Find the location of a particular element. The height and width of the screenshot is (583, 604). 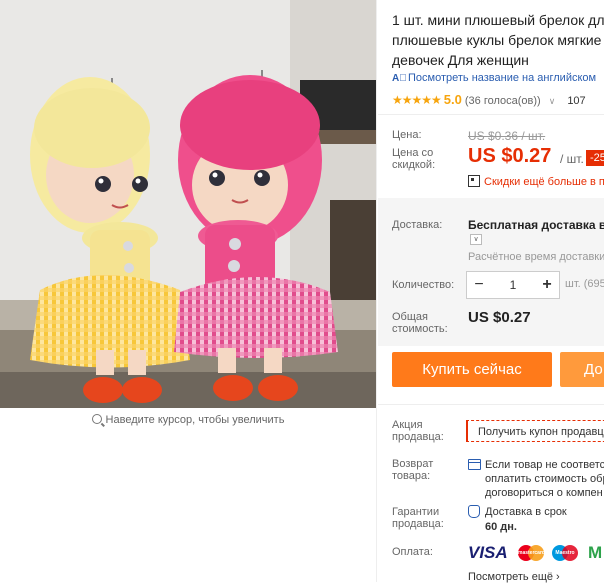

title-line: плюшевые куклы брелок мягкие б is located at coordinates (498, 40).